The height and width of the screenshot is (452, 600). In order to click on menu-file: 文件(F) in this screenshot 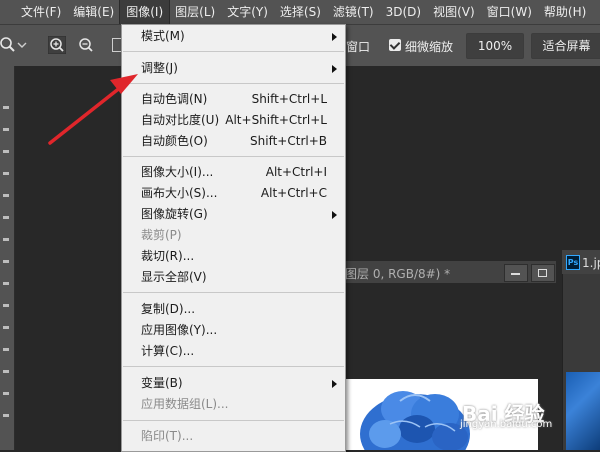, I will do `click(33, 12)`.